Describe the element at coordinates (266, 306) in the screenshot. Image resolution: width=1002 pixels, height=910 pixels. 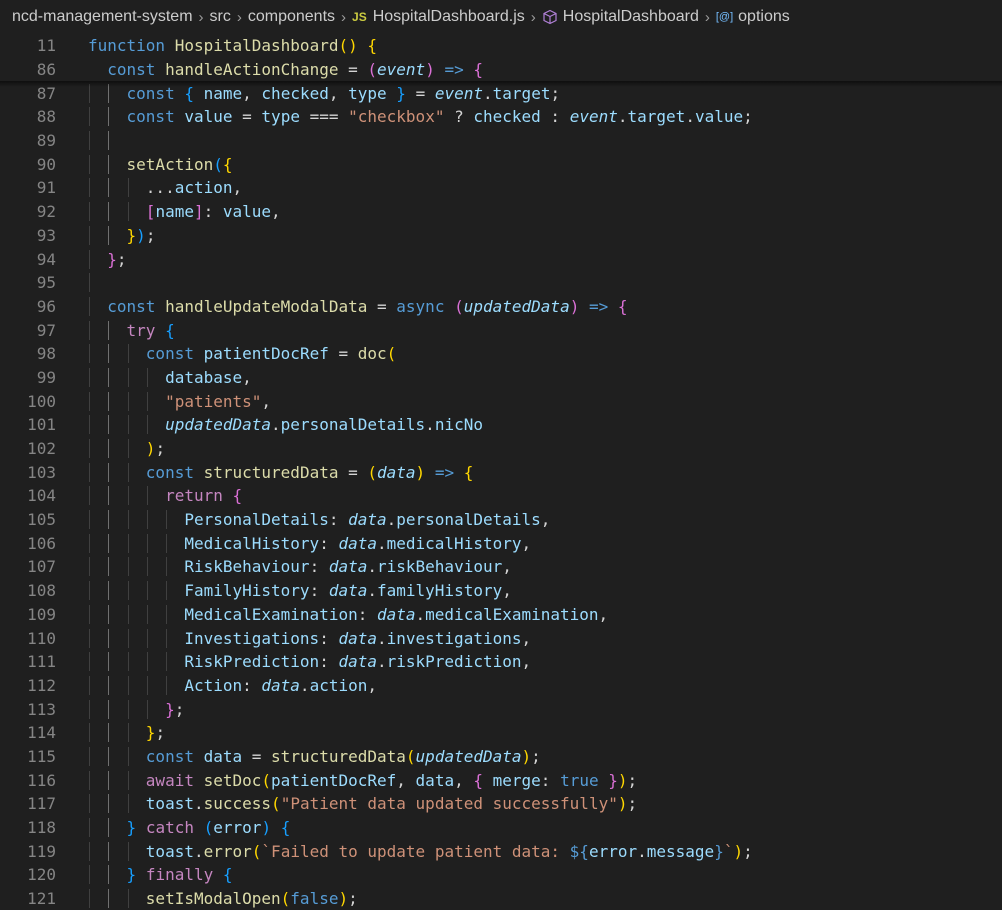
I see `code-token: handleUpdateModalData` at that location.